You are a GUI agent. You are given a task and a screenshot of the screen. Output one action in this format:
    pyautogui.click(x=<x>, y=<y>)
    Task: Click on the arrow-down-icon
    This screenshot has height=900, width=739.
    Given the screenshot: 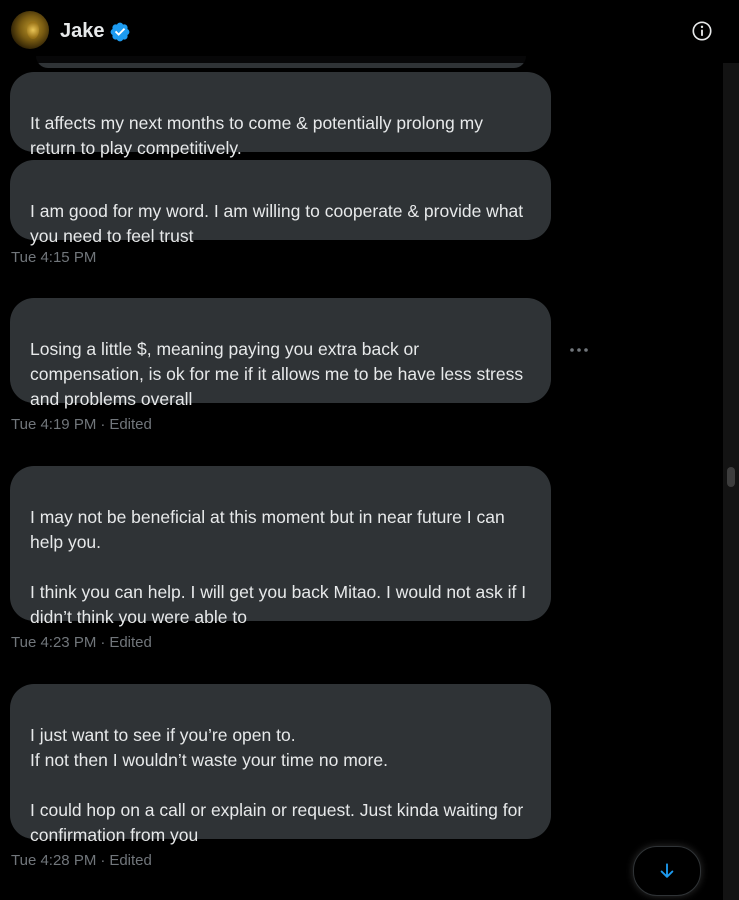 What is the action you would take?
    pyautogui.click(x=667, y=870)
    